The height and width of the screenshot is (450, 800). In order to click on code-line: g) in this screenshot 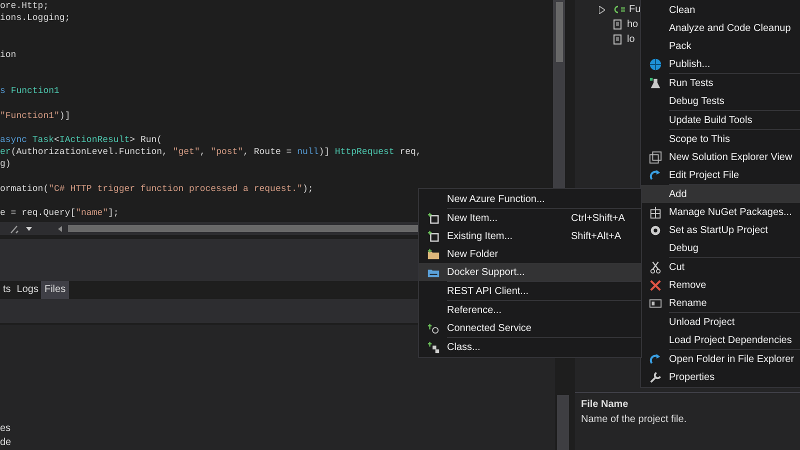, I will do `click(5, 164)`.